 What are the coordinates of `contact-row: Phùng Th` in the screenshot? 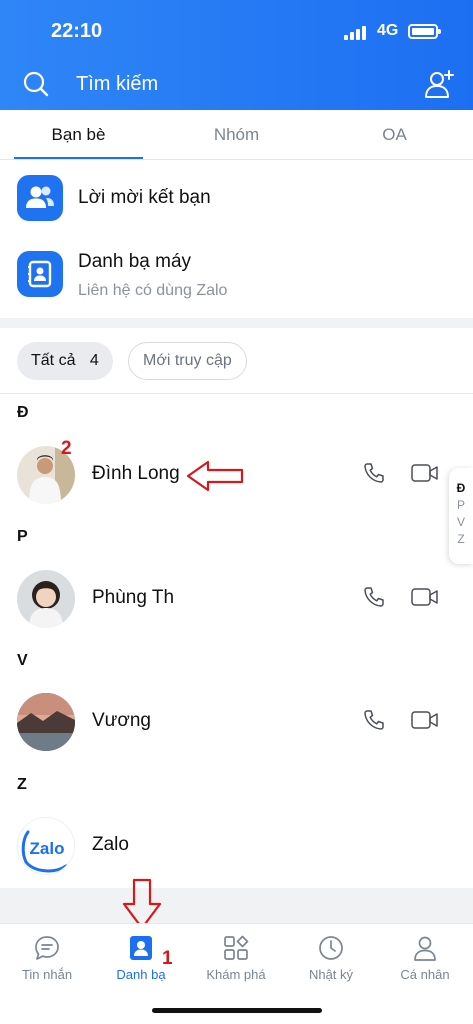 It's located at (225, 600).